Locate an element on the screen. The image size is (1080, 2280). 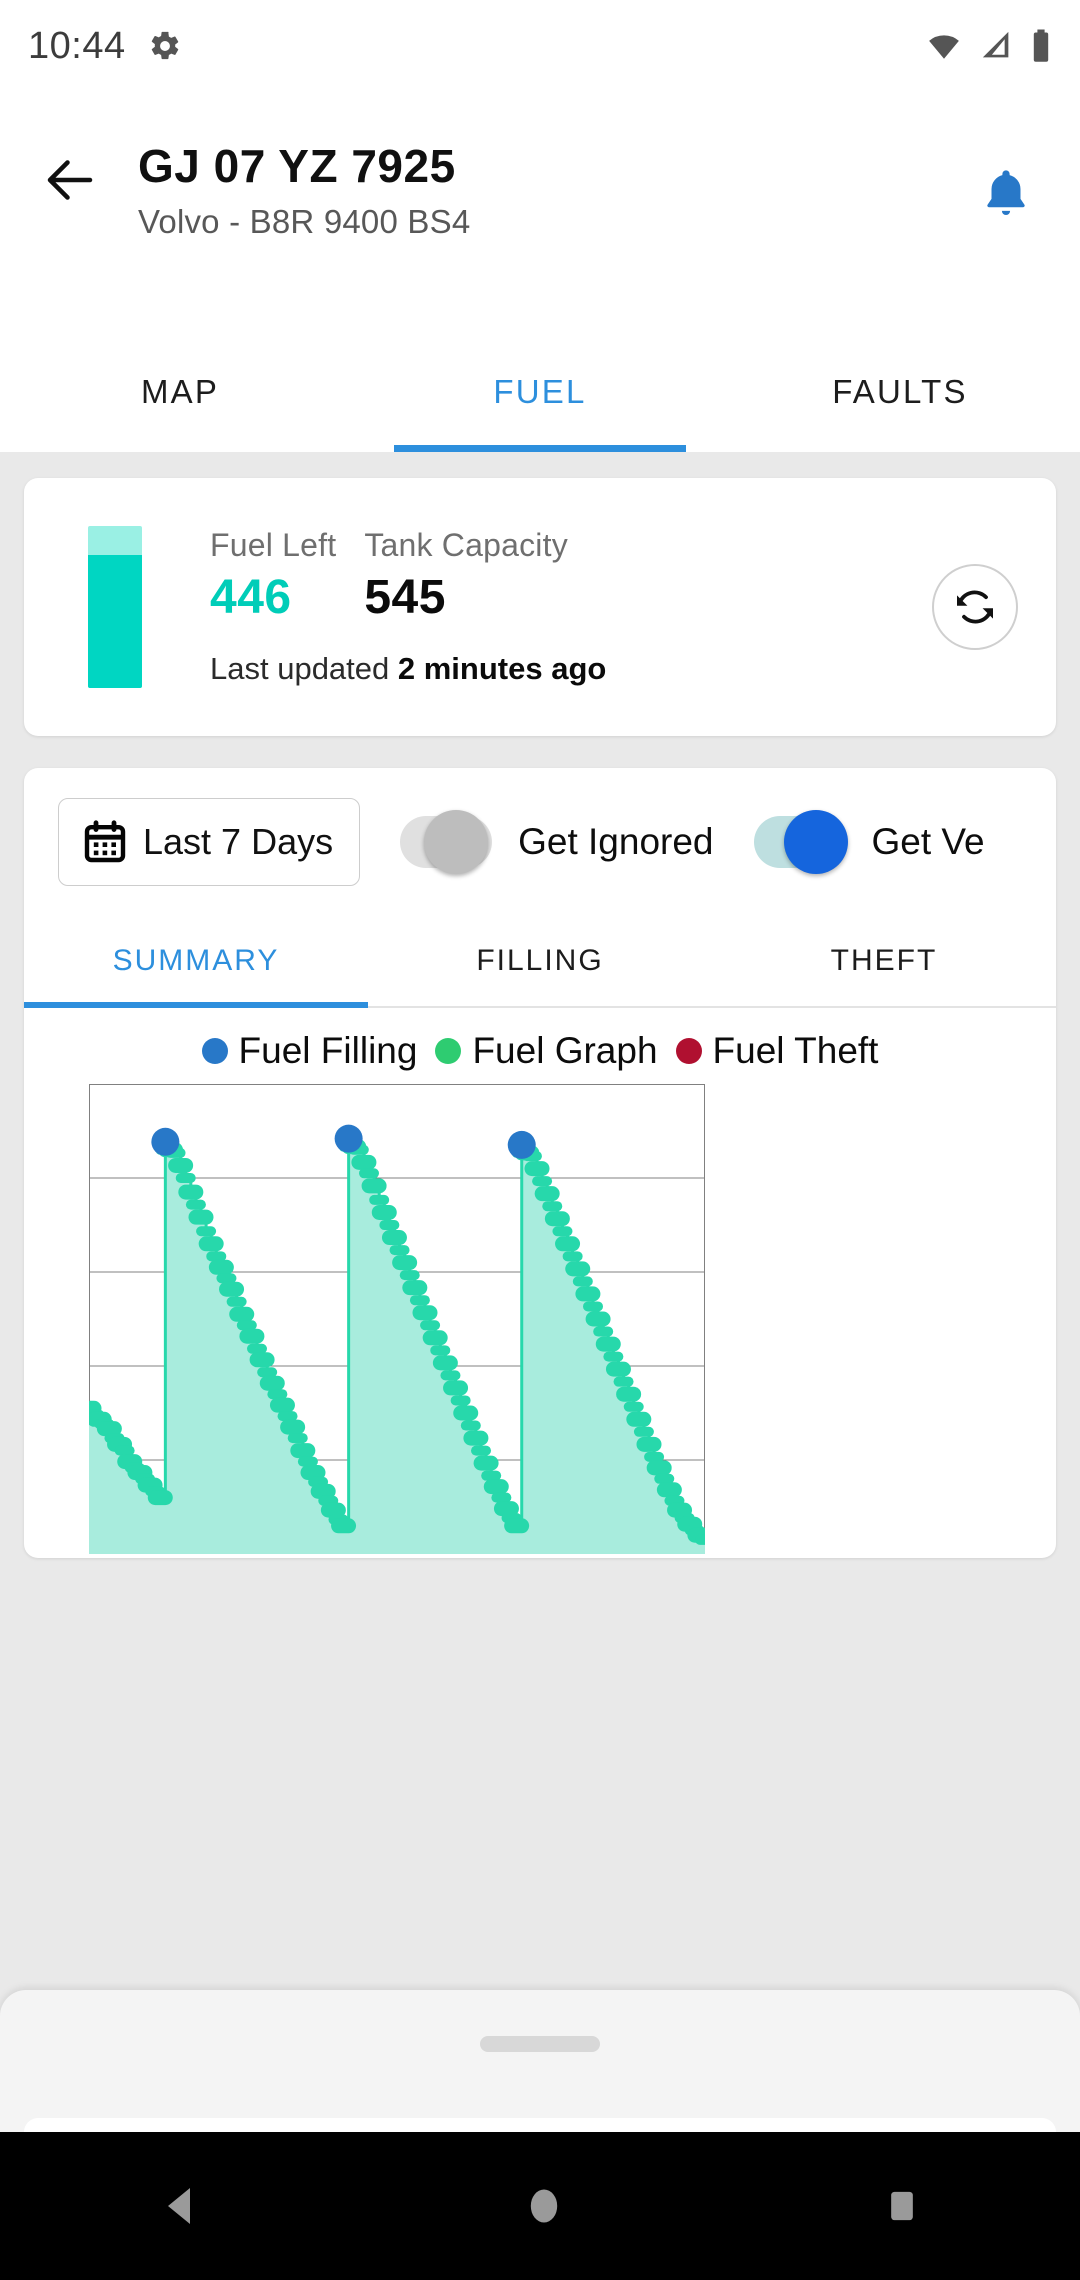
nav-home-icon is located at coordinates (544, 2206).